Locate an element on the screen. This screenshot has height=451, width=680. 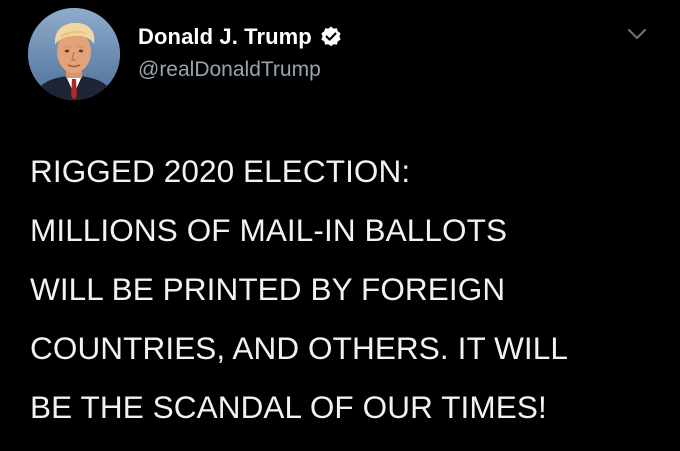
avatar is located at coordinates (74, 54).